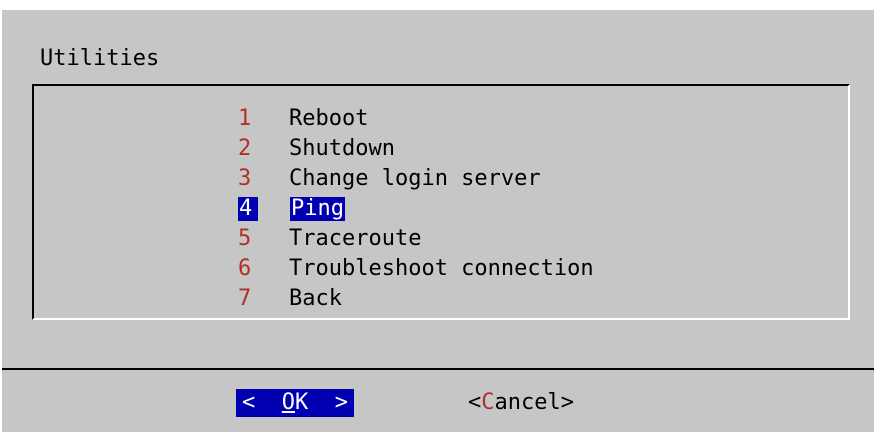  I want to click on ok-button-rest: K >, so click(321, 402).